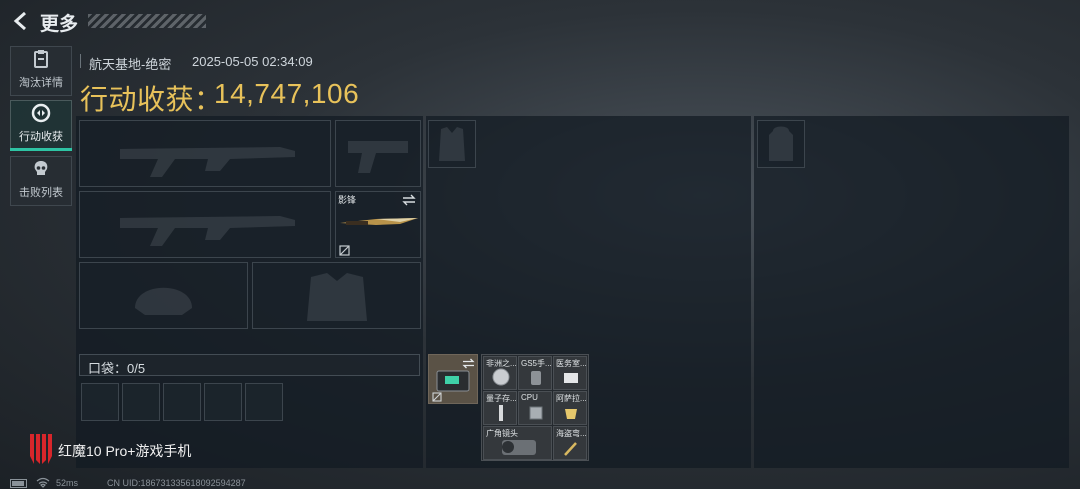  Describe the element at coordinates (41, 181) in the screenshot. I see `tab-kill-list: 击败列表` at that location.